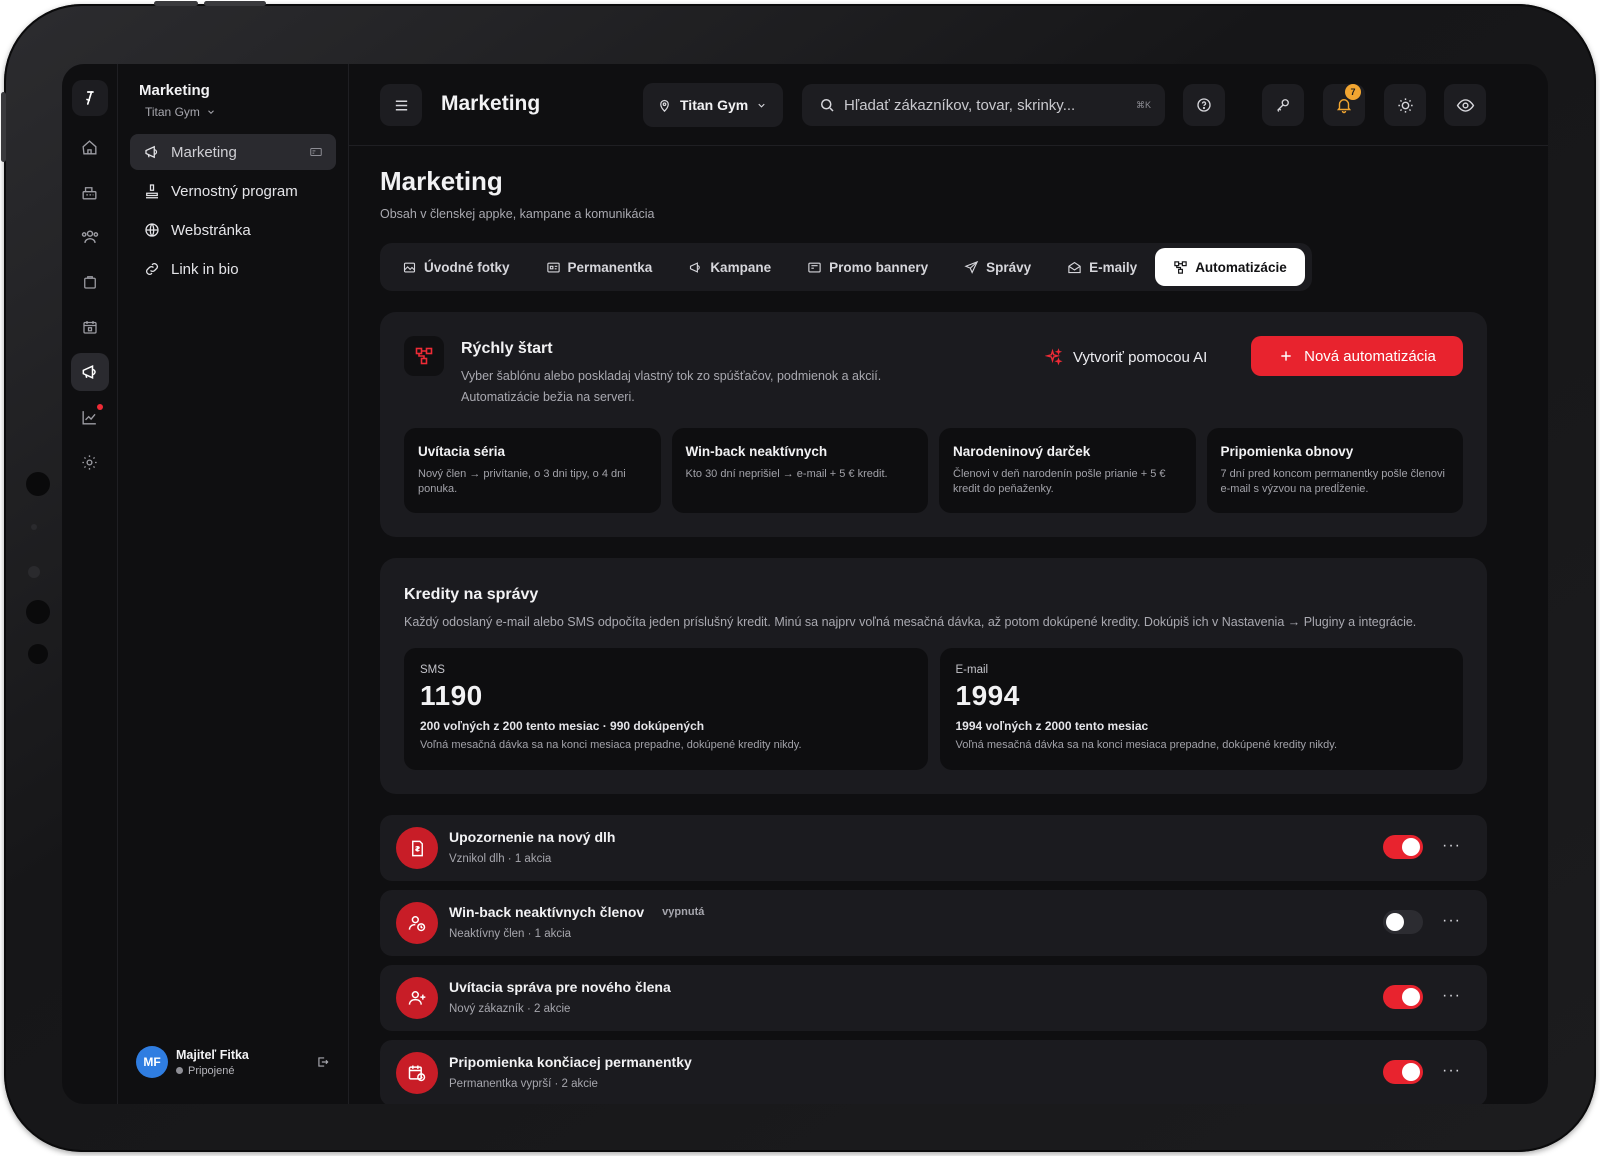 This screenshot has height=1156, width=1600. I want to click on notifications-button: 7, so click(1344, 105).